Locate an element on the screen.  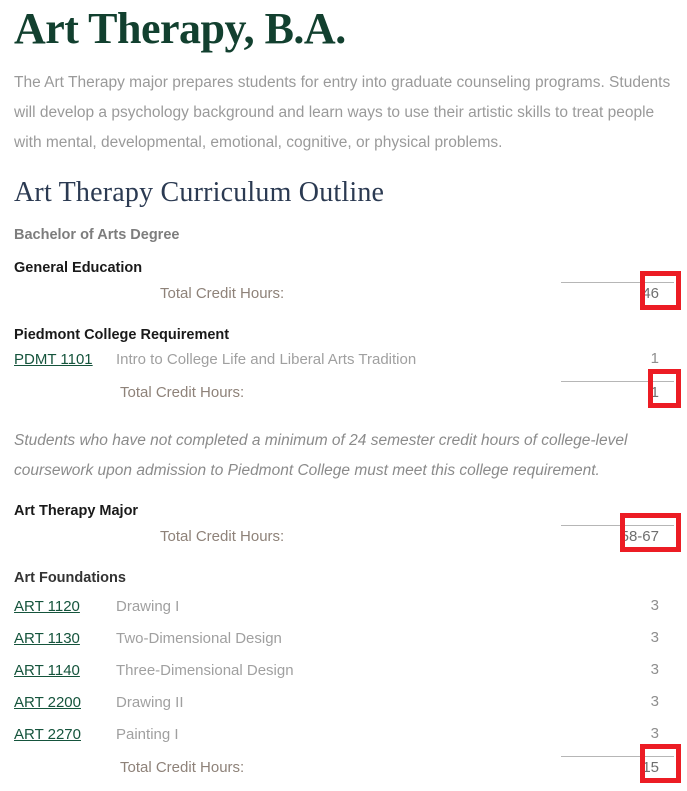
section-heading-general-education: General Education is located at coordinates (78, 268).